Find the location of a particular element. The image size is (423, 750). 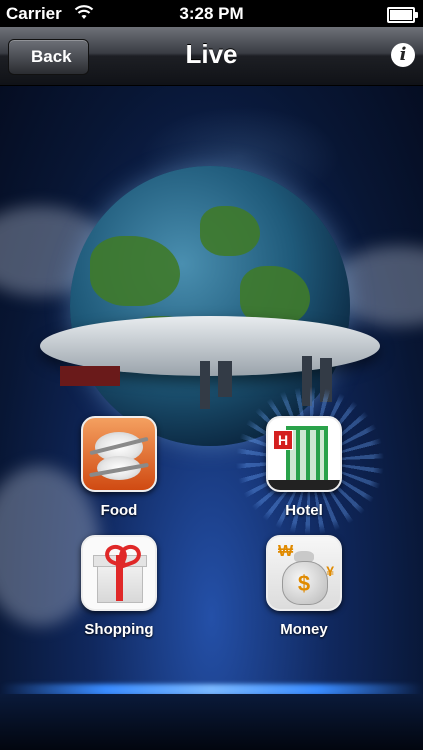

yen-symbol: ¥ is located at coordinates (330, 571).